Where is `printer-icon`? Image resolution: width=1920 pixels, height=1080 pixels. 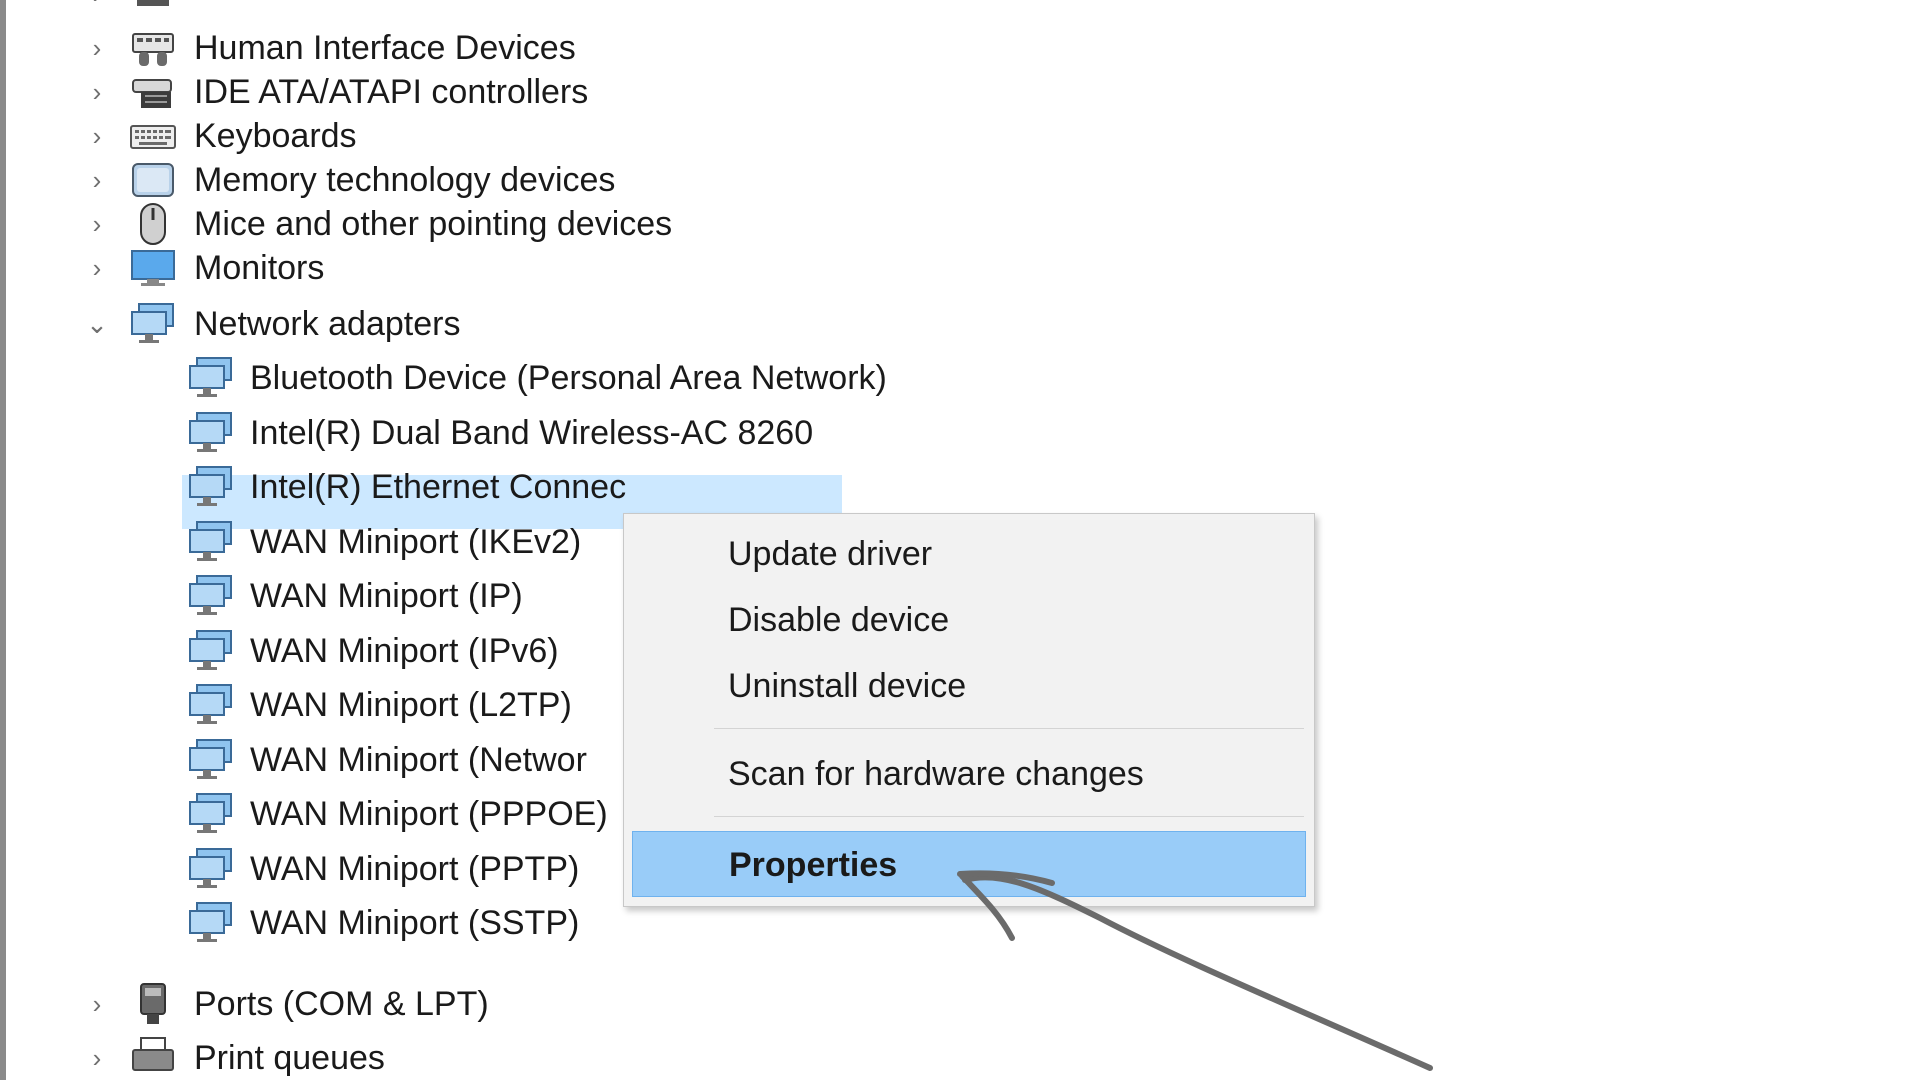 printer-icon is located at coordinates (153, 1058).